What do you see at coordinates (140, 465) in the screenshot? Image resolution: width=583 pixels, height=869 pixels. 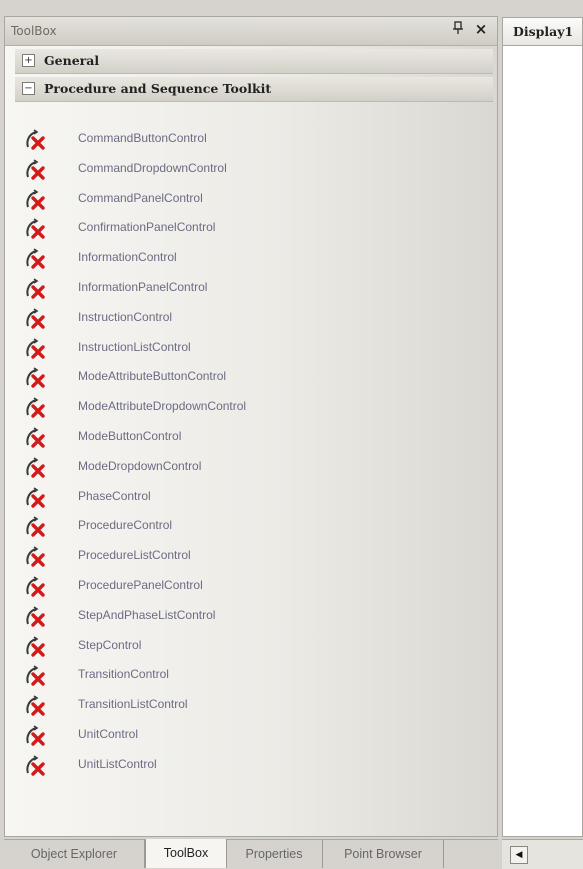 I see `toolbox-item-label: ModeDropdownControl` at bounding box center [140, 465].